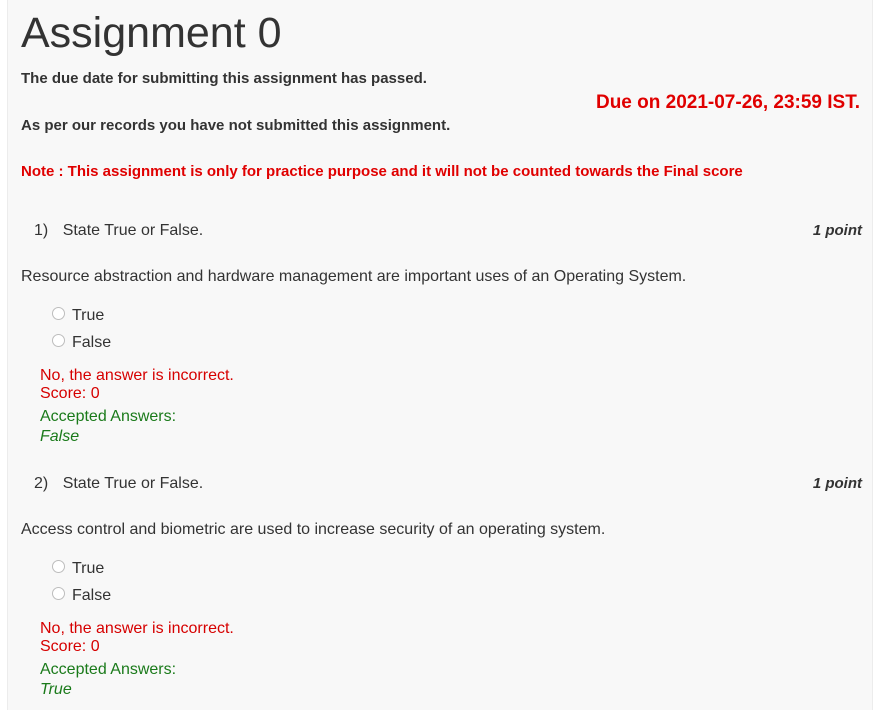 The height and width of the screenshot is (710, 887). I want to click on accepted-answer-value: False, so click(60, 436).